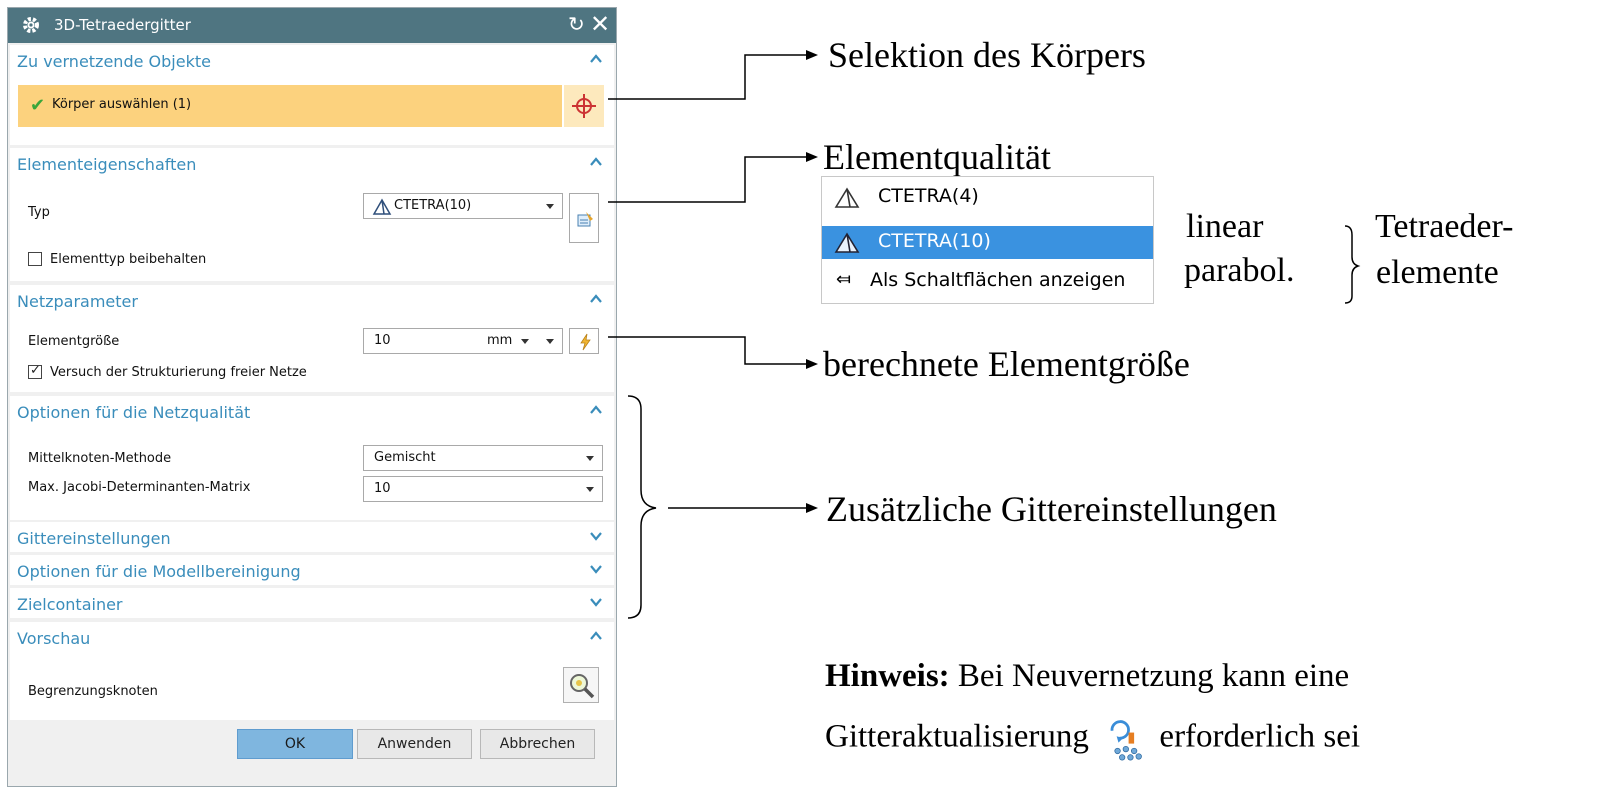 The width and height of the screenshot is (1615, 796). Describe the element at coordinates (957, 736) in the screenshot. I see `annotation-note-line2a: Gitteraktualisierung` at that location.